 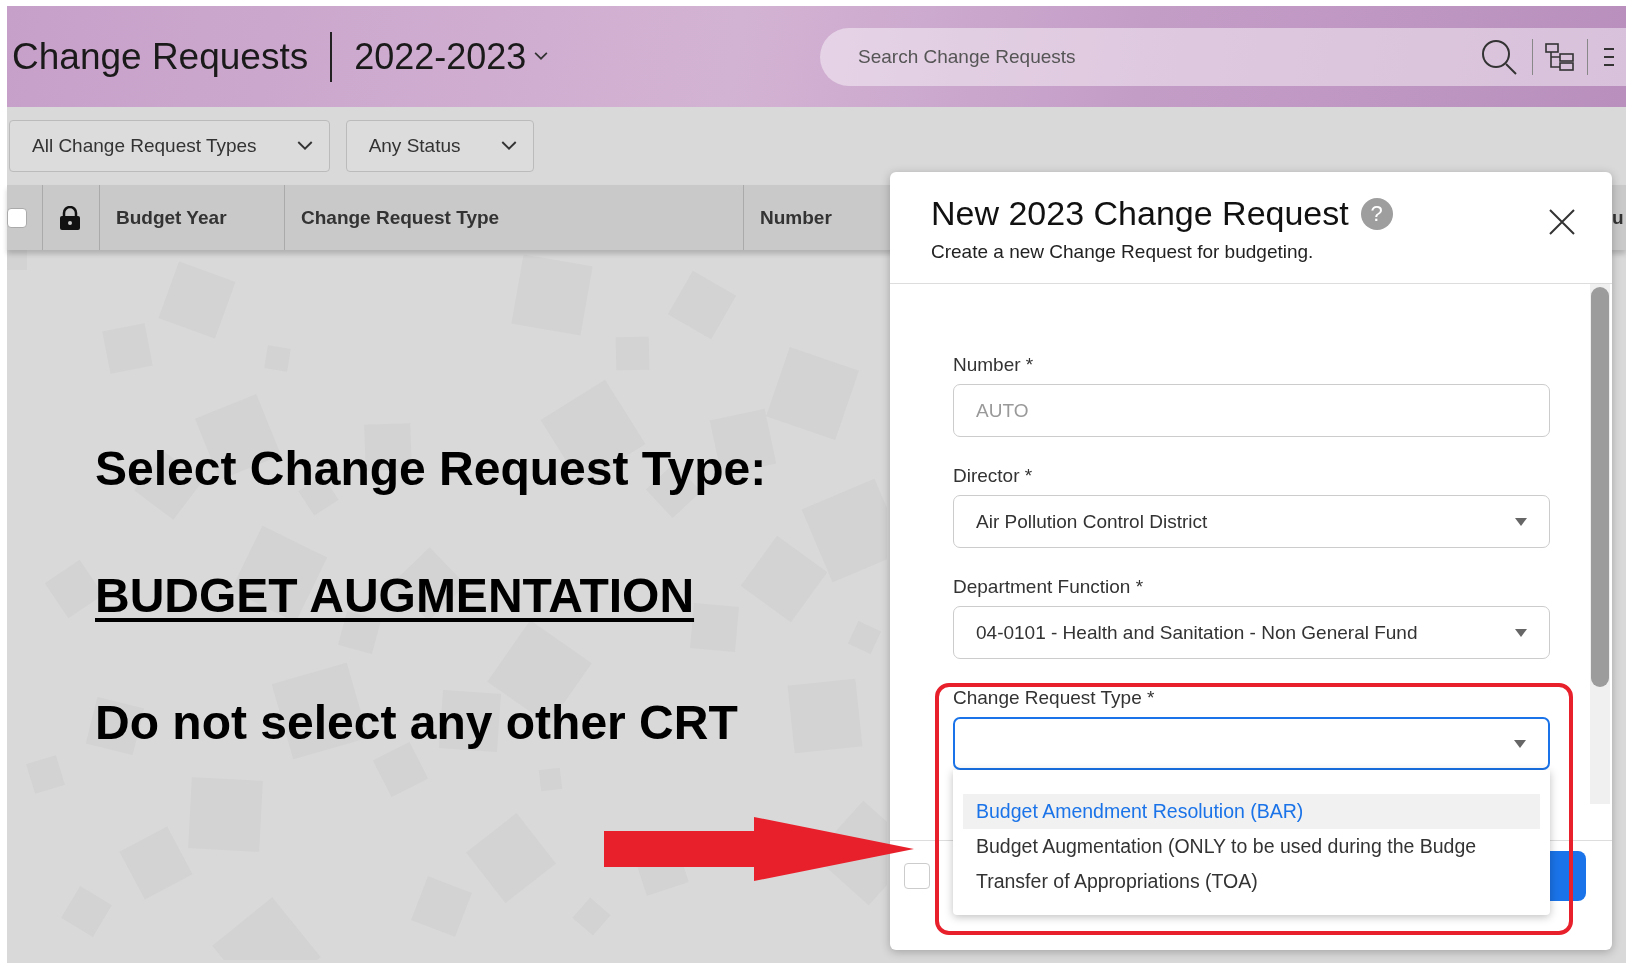 What do you see at coordinates (439, 146) in the screenshot?
I see `filter-dropdown: Any Status` at bounding box center [439, 146].